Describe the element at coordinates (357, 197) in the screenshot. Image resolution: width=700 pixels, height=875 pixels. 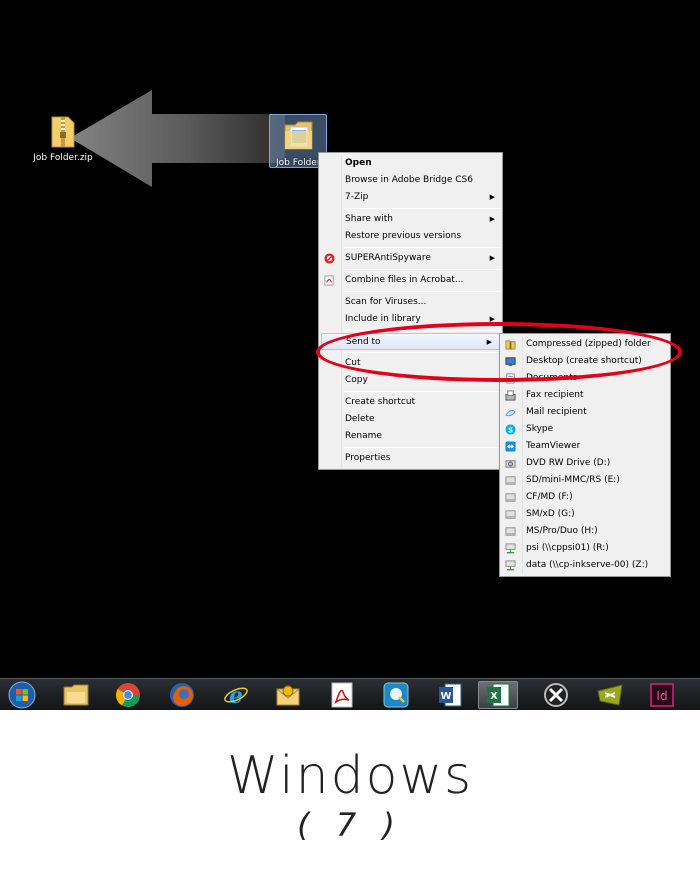
I see `menu-item-label: 7-Zip` at that location.